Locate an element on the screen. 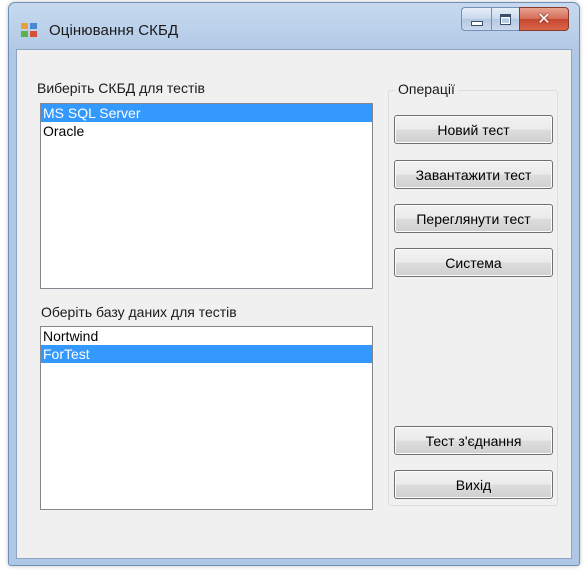  dbms-label: Виберіть СКБД для тестів is located at coordinates (121, 88).